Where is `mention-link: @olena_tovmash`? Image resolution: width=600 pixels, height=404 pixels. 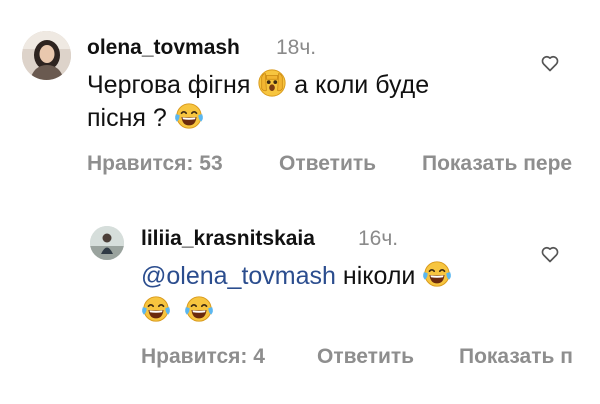
mention-link: @olena_tovmash is located at coordinates (238, 276).